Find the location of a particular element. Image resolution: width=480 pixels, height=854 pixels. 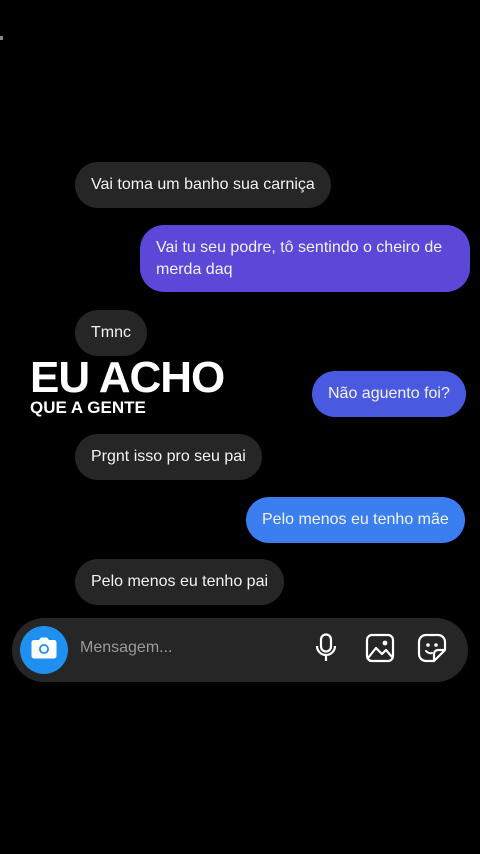

sticker-icon is located at coordinates (432, 650).